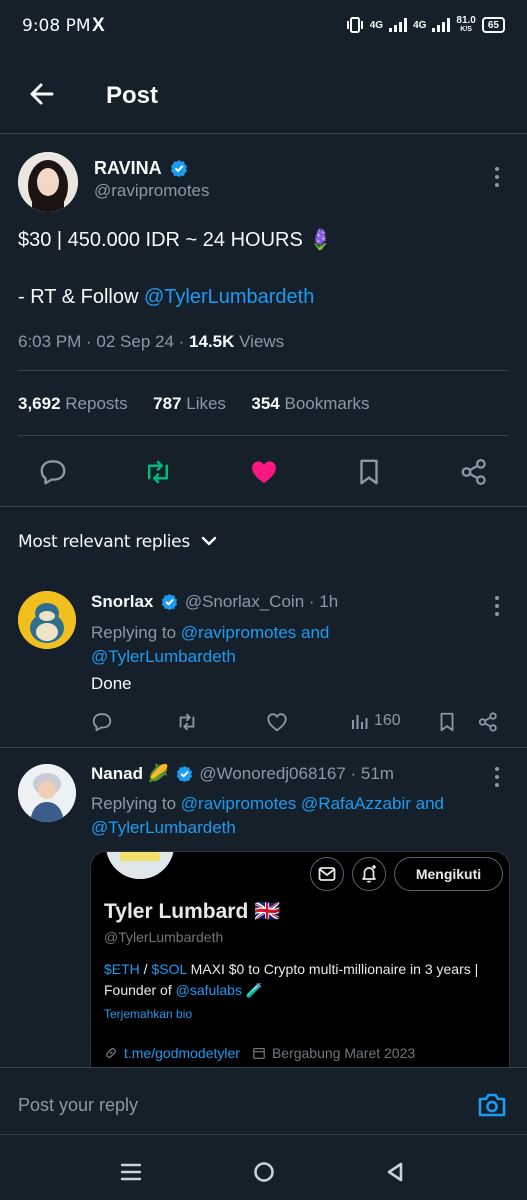 The width and height of the screenshot is (527, 1200). I want to click on avatar-snorlax, so click(47, 620).